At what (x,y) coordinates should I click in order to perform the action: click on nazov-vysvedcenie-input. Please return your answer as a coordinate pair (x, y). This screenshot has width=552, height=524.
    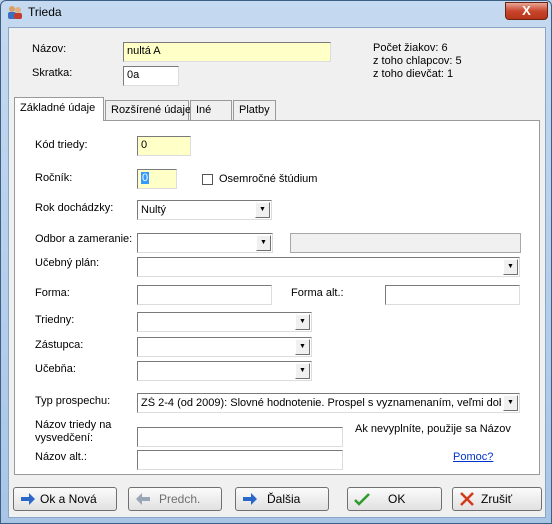
    Looking at the image, I should click on (240, 437).